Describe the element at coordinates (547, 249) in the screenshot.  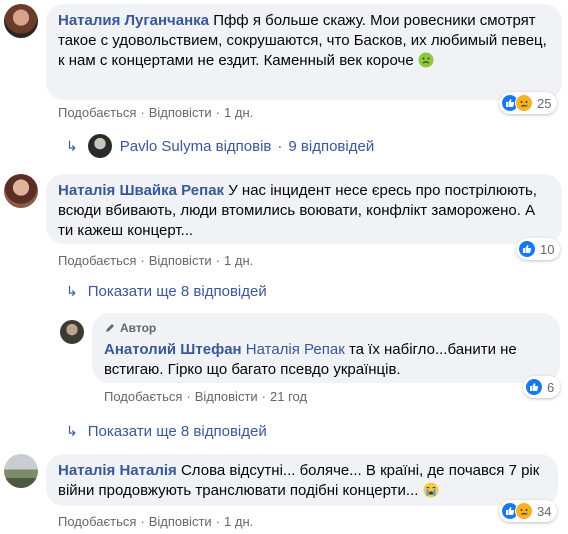
I see `reaction-count: 10` at that location.